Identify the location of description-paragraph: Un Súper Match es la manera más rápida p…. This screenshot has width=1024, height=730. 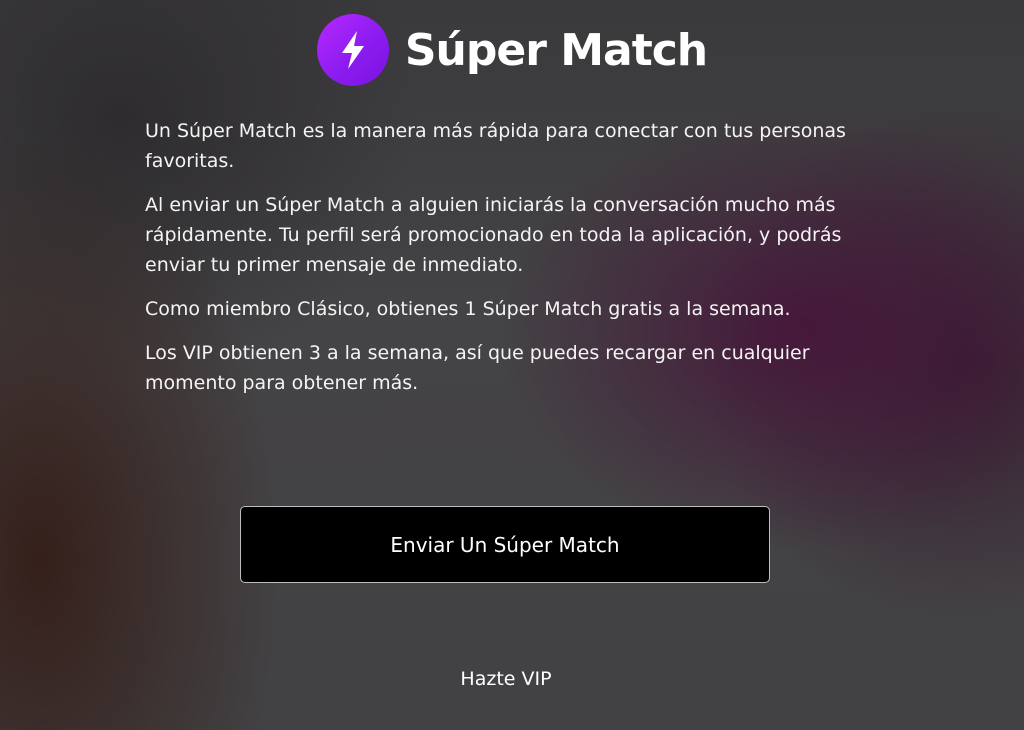
(495, 146).